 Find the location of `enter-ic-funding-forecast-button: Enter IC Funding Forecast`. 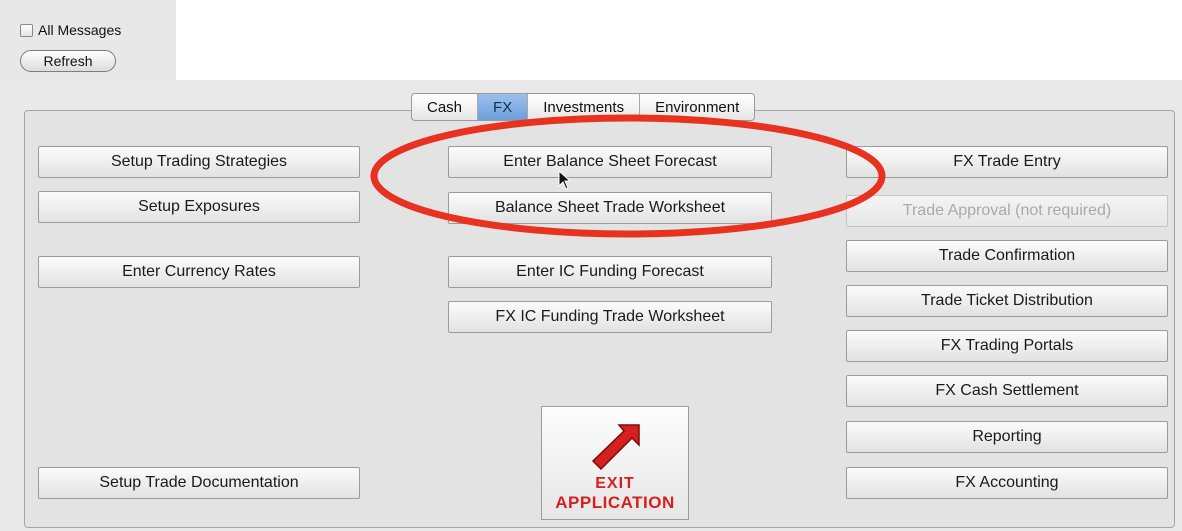

enter-ic-funding-forecast-button: Enter IC Funding Forecast is located at coordinates (610, 272).